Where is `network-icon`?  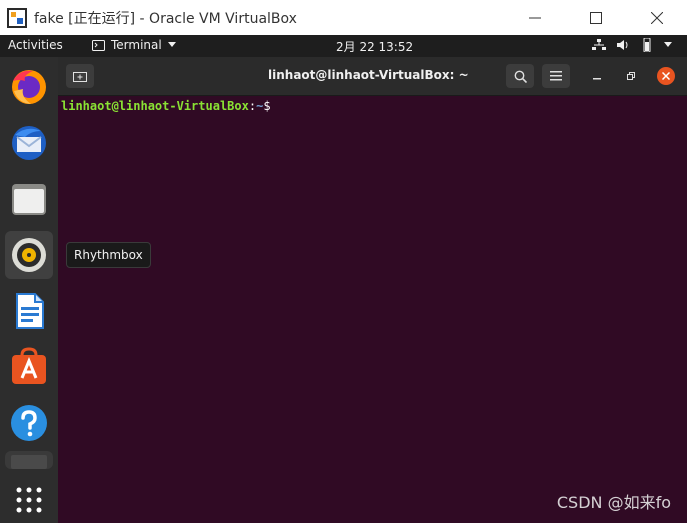 network-icon is located at coordinates (599, 44).